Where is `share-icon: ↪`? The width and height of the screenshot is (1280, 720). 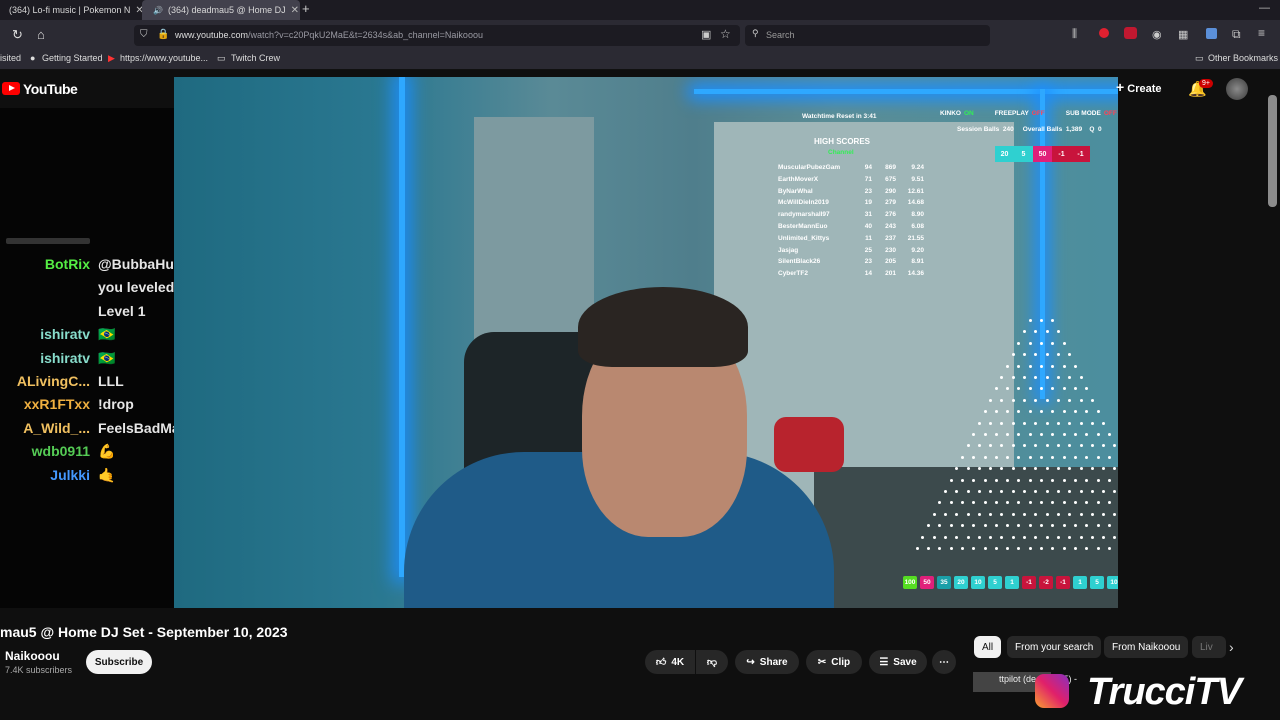 share-icon: ↪ is located at coordinates (750, 662).